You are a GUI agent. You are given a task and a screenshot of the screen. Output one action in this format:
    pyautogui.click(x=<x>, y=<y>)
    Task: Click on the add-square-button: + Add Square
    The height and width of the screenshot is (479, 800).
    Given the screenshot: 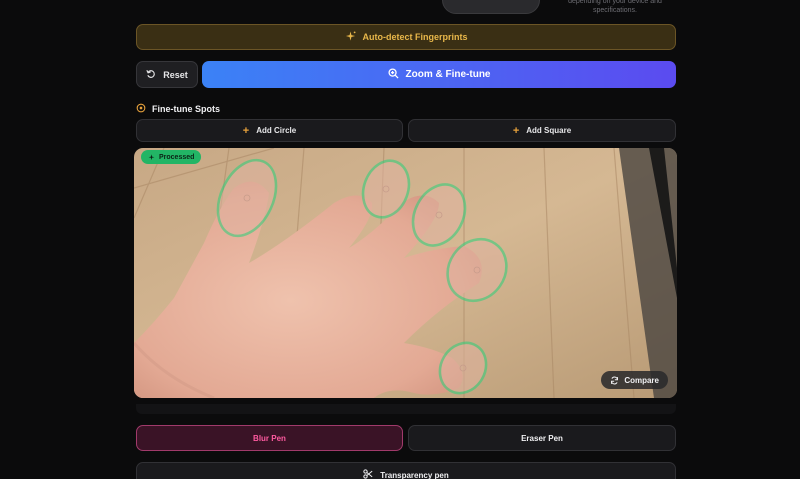 What is the action you would take?
    pyautogui.click(x=542, y=130)
    